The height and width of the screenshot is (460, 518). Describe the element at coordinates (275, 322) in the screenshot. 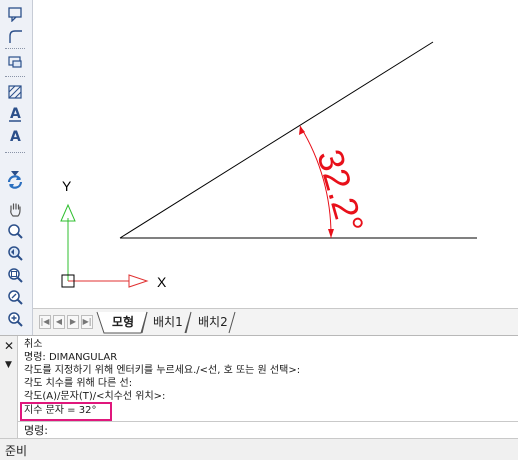

I see `layout-tabs-bar: |◀ ◀ ▶ ▶| 모형 배치1 배치2` at that location.